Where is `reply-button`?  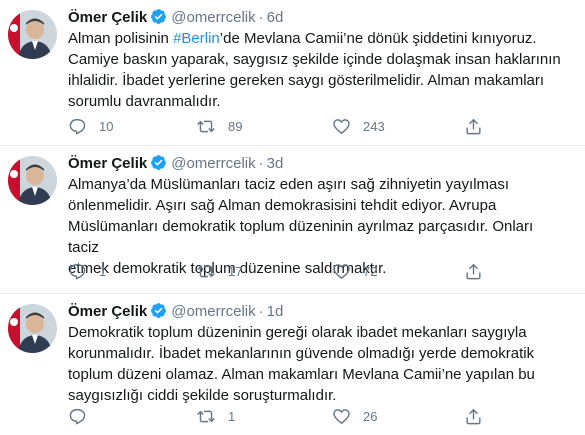
reply-button is located at coordinates (83, 416).